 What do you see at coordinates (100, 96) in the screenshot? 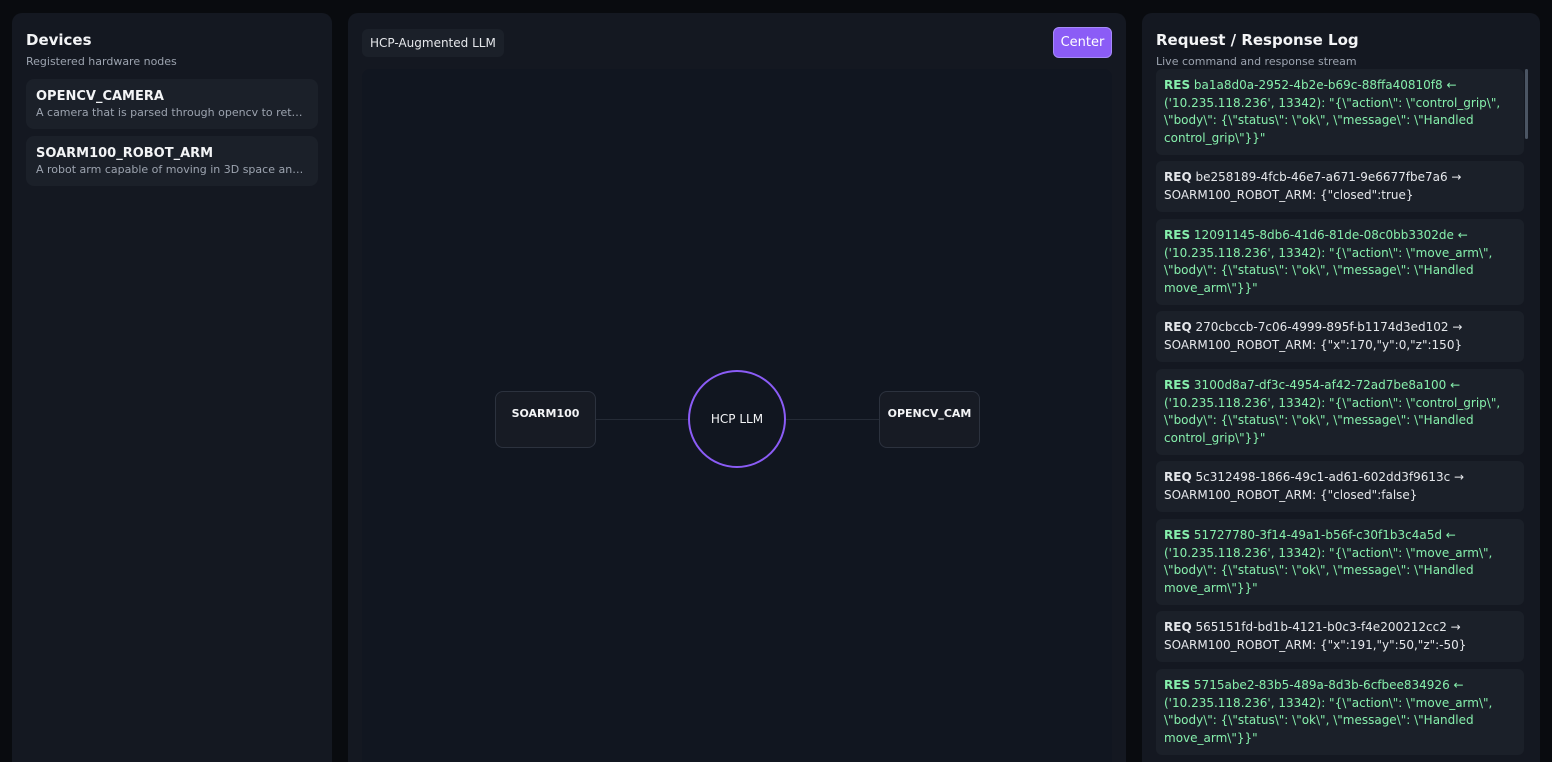
I see `device-name: OPENCV_CAMERA` at bounding box center [100, 96].